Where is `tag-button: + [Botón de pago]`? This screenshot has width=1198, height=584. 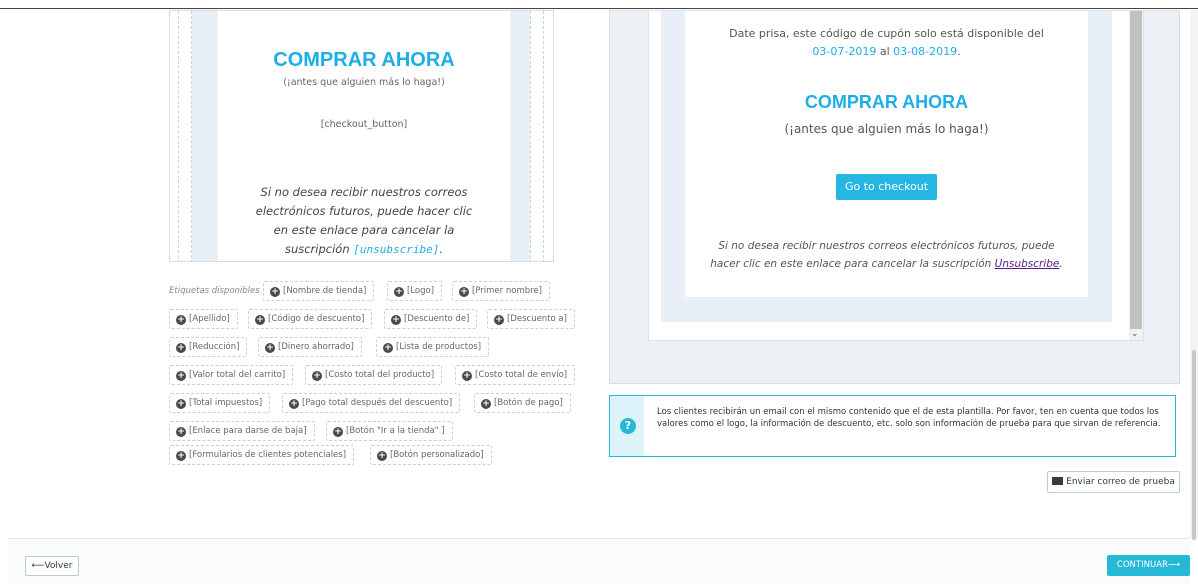 tag-button: + [Botón de pago] is located at coordinates (522, 403).